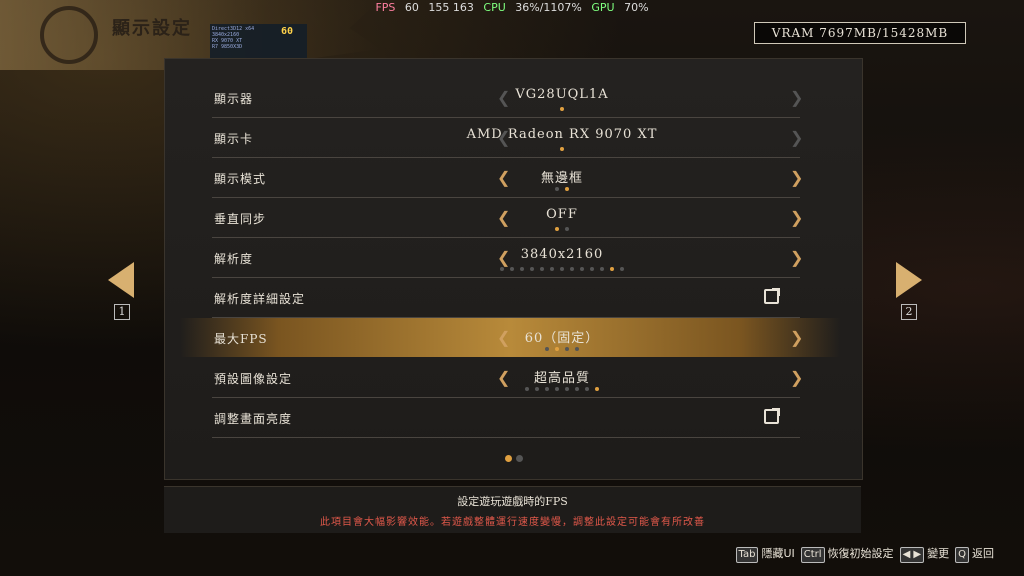 The image size is (1024, 576). Describe the element at coordinates (548, 7) in the screenshot. I see `cpu-value: 36%/1107%` at that location.